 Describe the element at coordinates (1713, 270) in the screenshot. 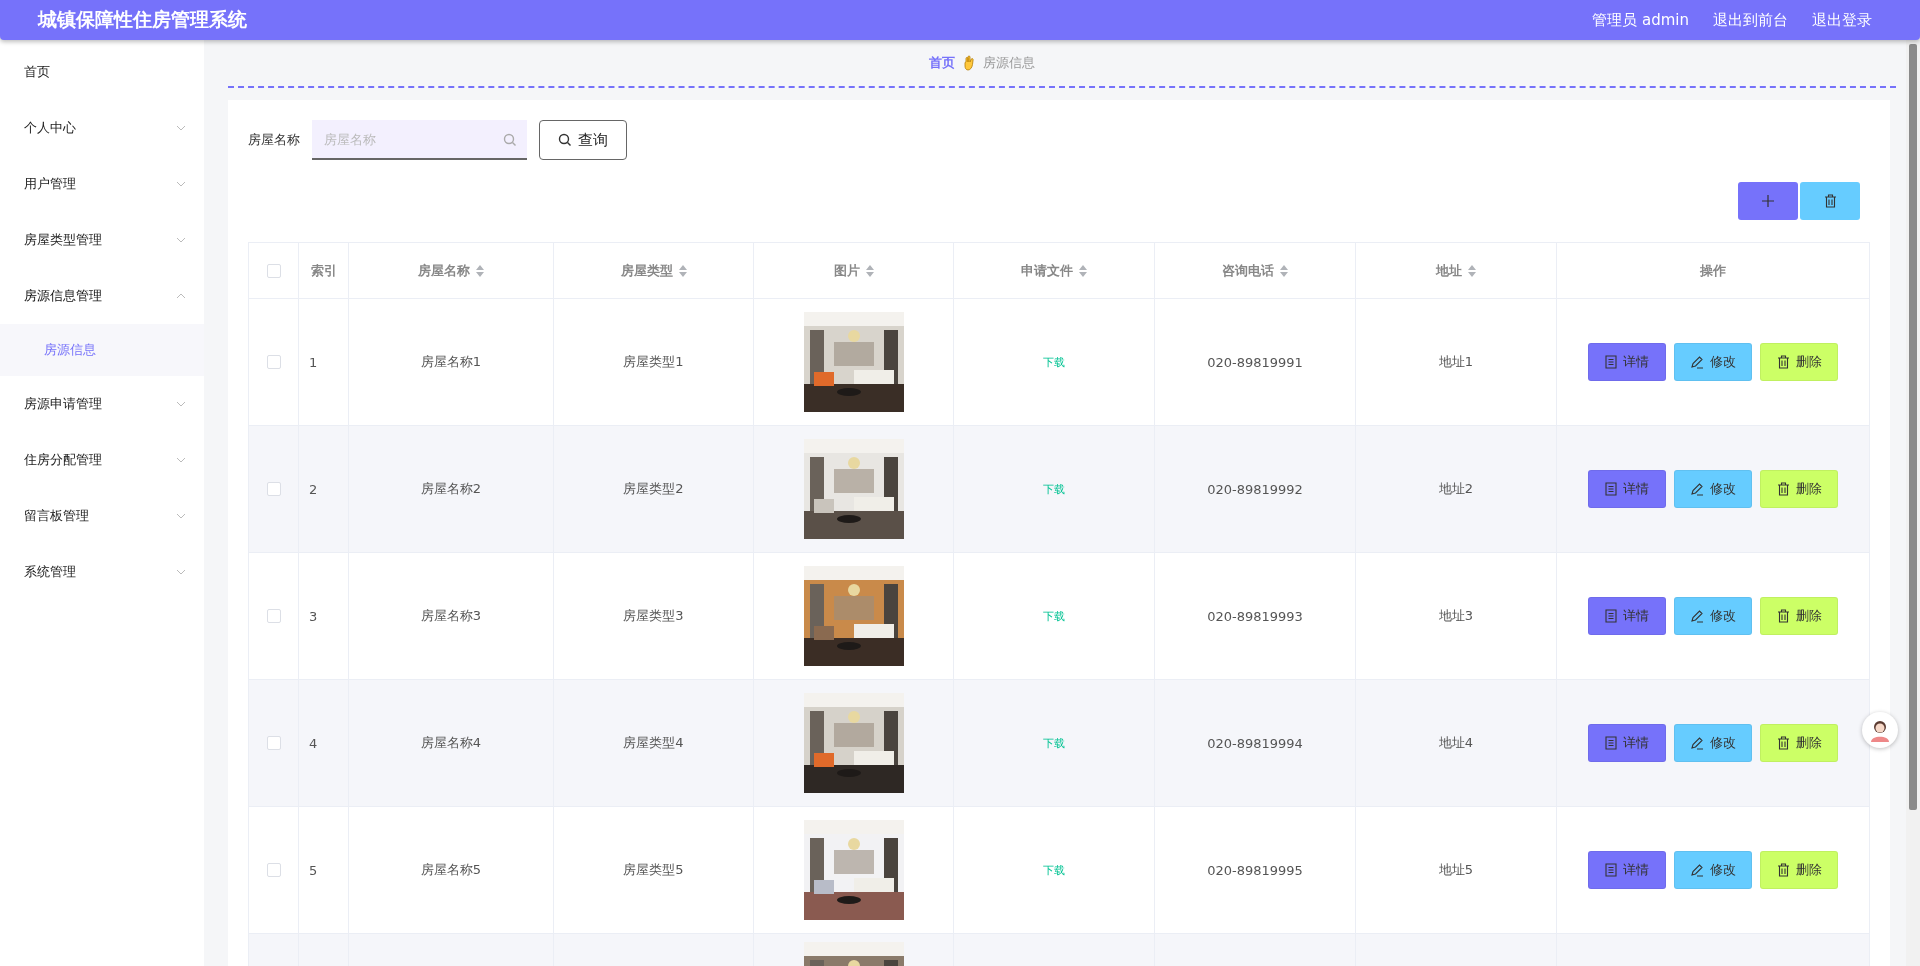

I see `column-header: 操作` at that location.